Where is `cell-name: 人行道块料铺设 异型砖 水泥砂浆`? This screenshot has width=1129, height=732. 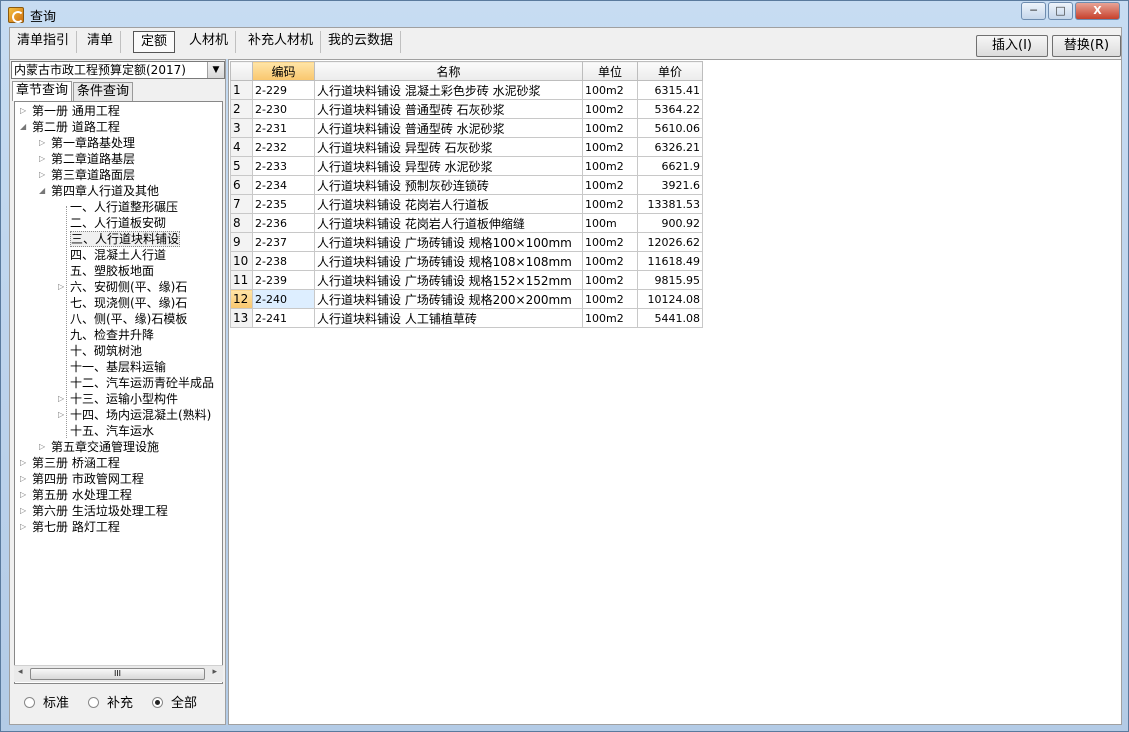
cell-name: 人行道块料铺设 异型砖 水泥砂浆 is located at coordinates (448, 166).